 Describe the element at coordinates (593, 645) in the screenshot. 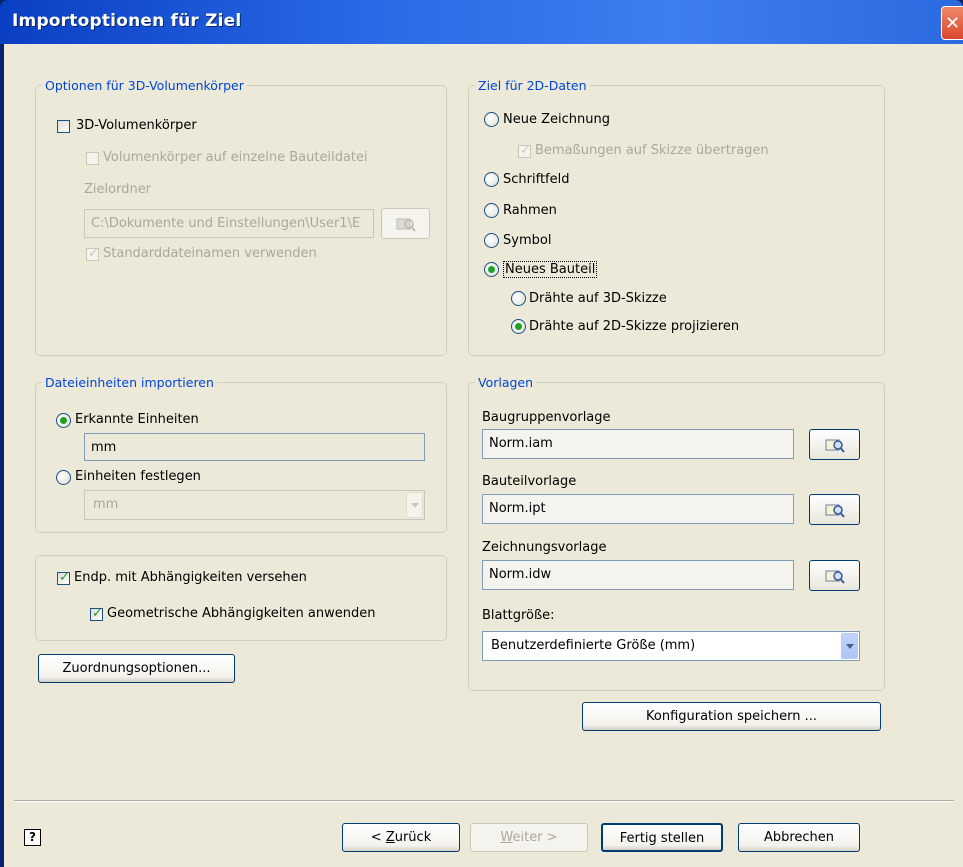

I see `sheet-size-value: Benutzerdefinierte Größe (mm)` at that location.